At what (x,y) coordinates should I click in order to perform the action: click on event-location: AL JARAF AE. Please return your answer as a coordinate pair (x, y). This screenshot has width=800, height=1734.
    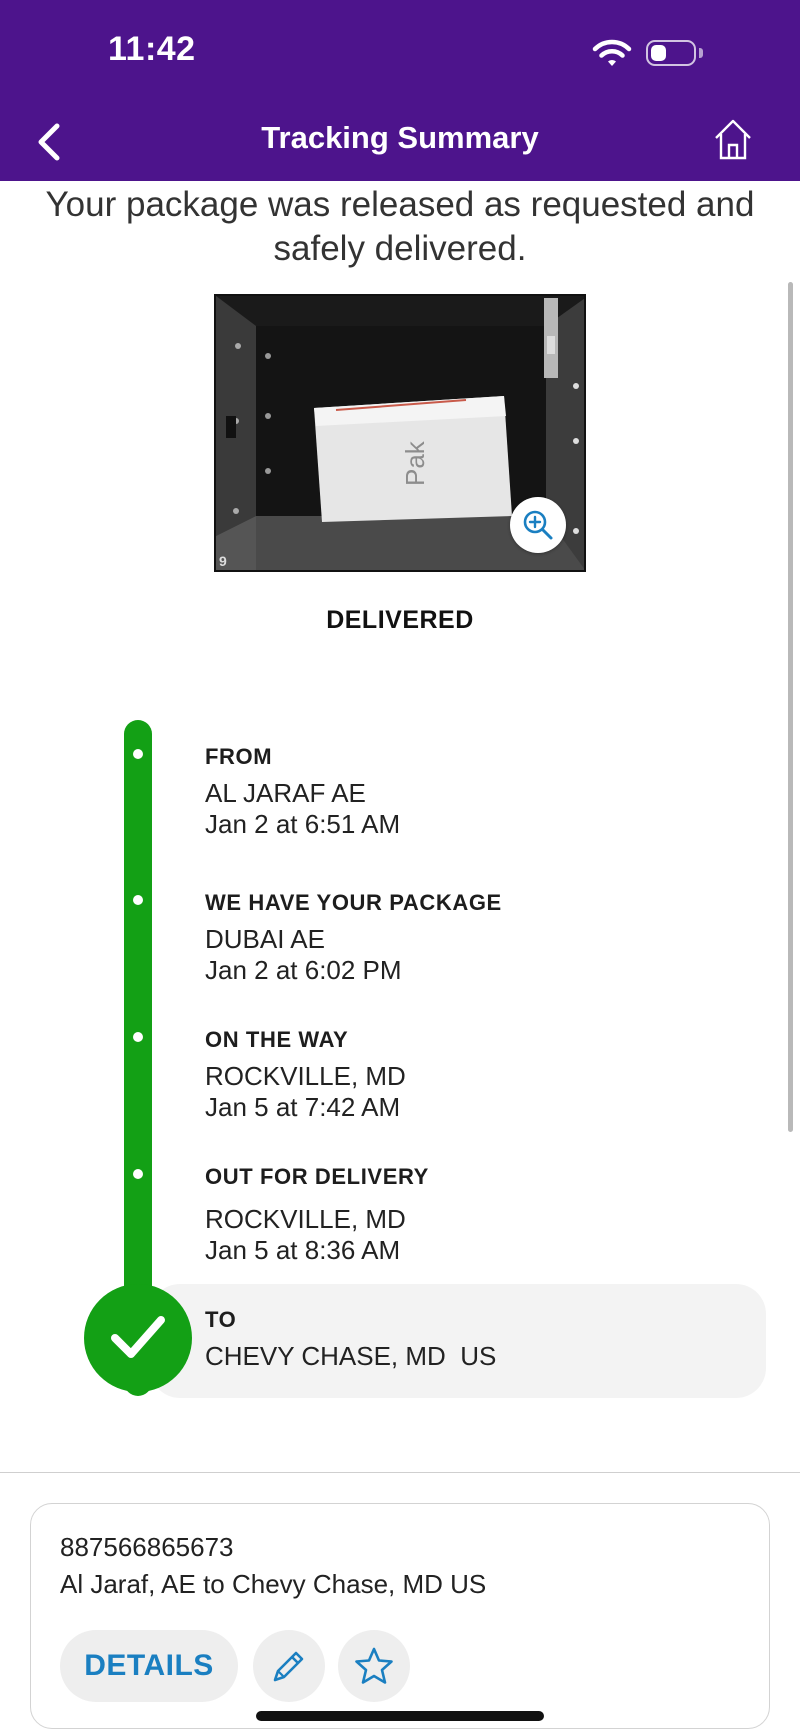
    Looking at the image, I should click on (285, 793).